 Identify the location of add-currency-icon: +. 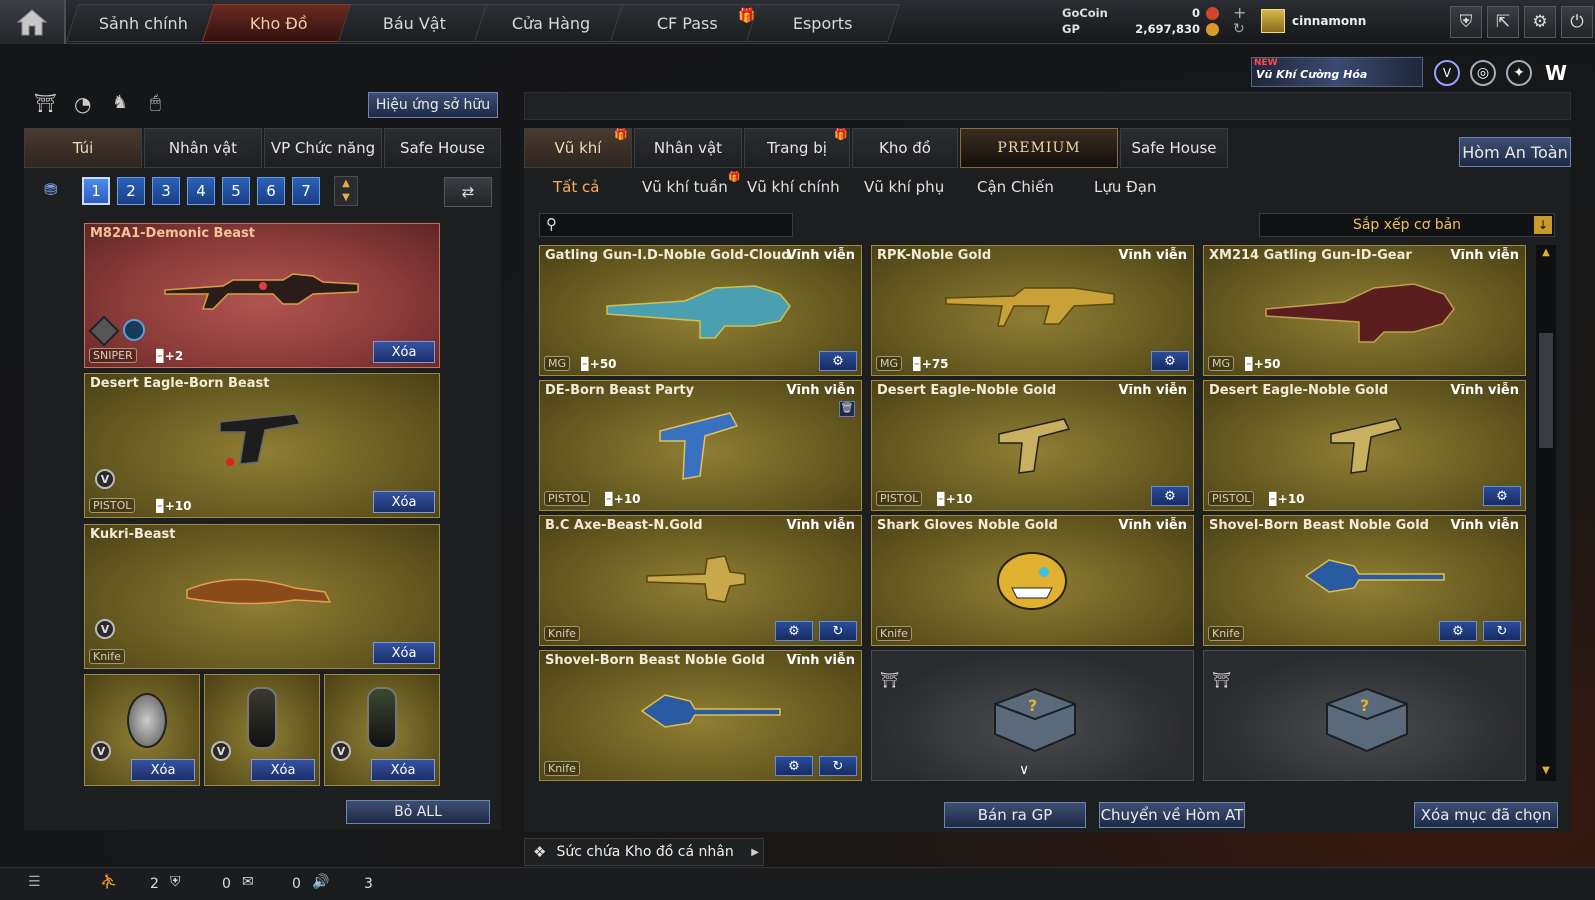
(1239, 12).